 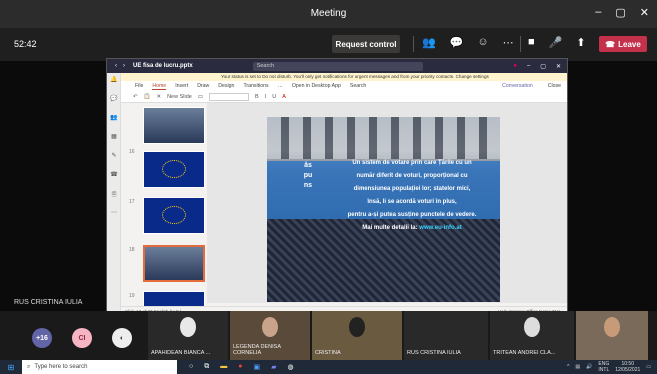 What do you see at coordinates (598, 12) in the screenshot?
I see `minimize-button: –` at bounding box center [598, 12].